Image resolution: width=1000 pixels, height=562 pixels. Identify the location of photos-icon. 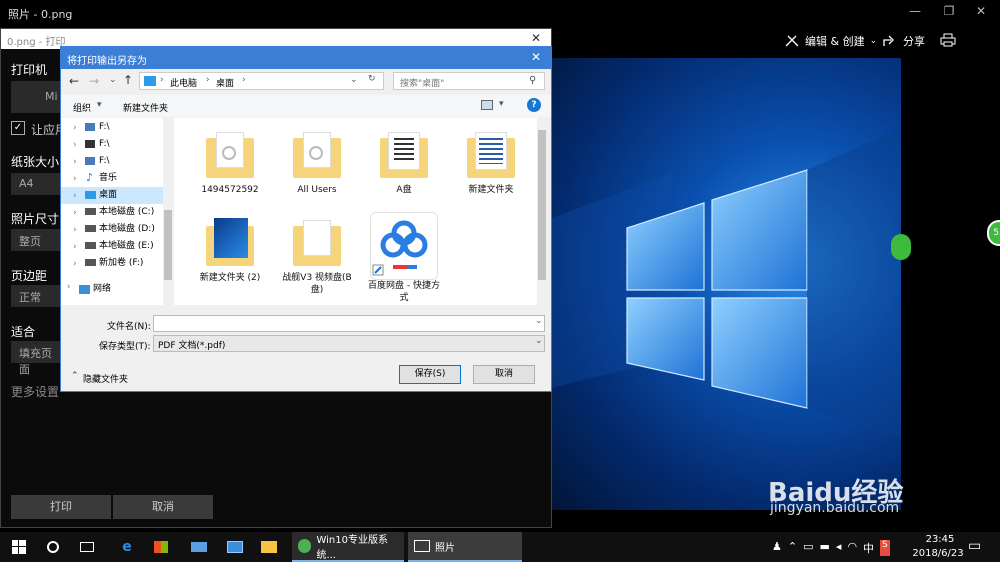
(422, 546).